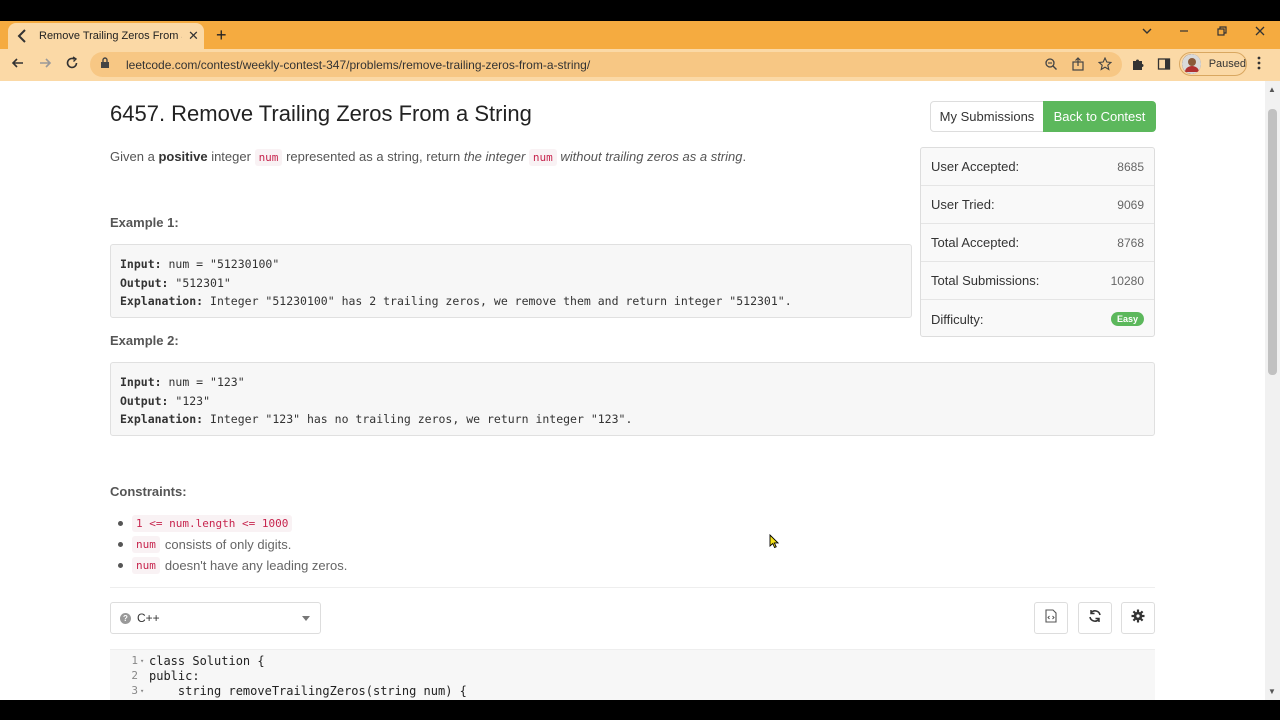 This screenshot has height=720, width=1280. What do you see at coordinates (106, 65) in the screenshot?
I see `lock-icon` at bounding box center [106, 65].